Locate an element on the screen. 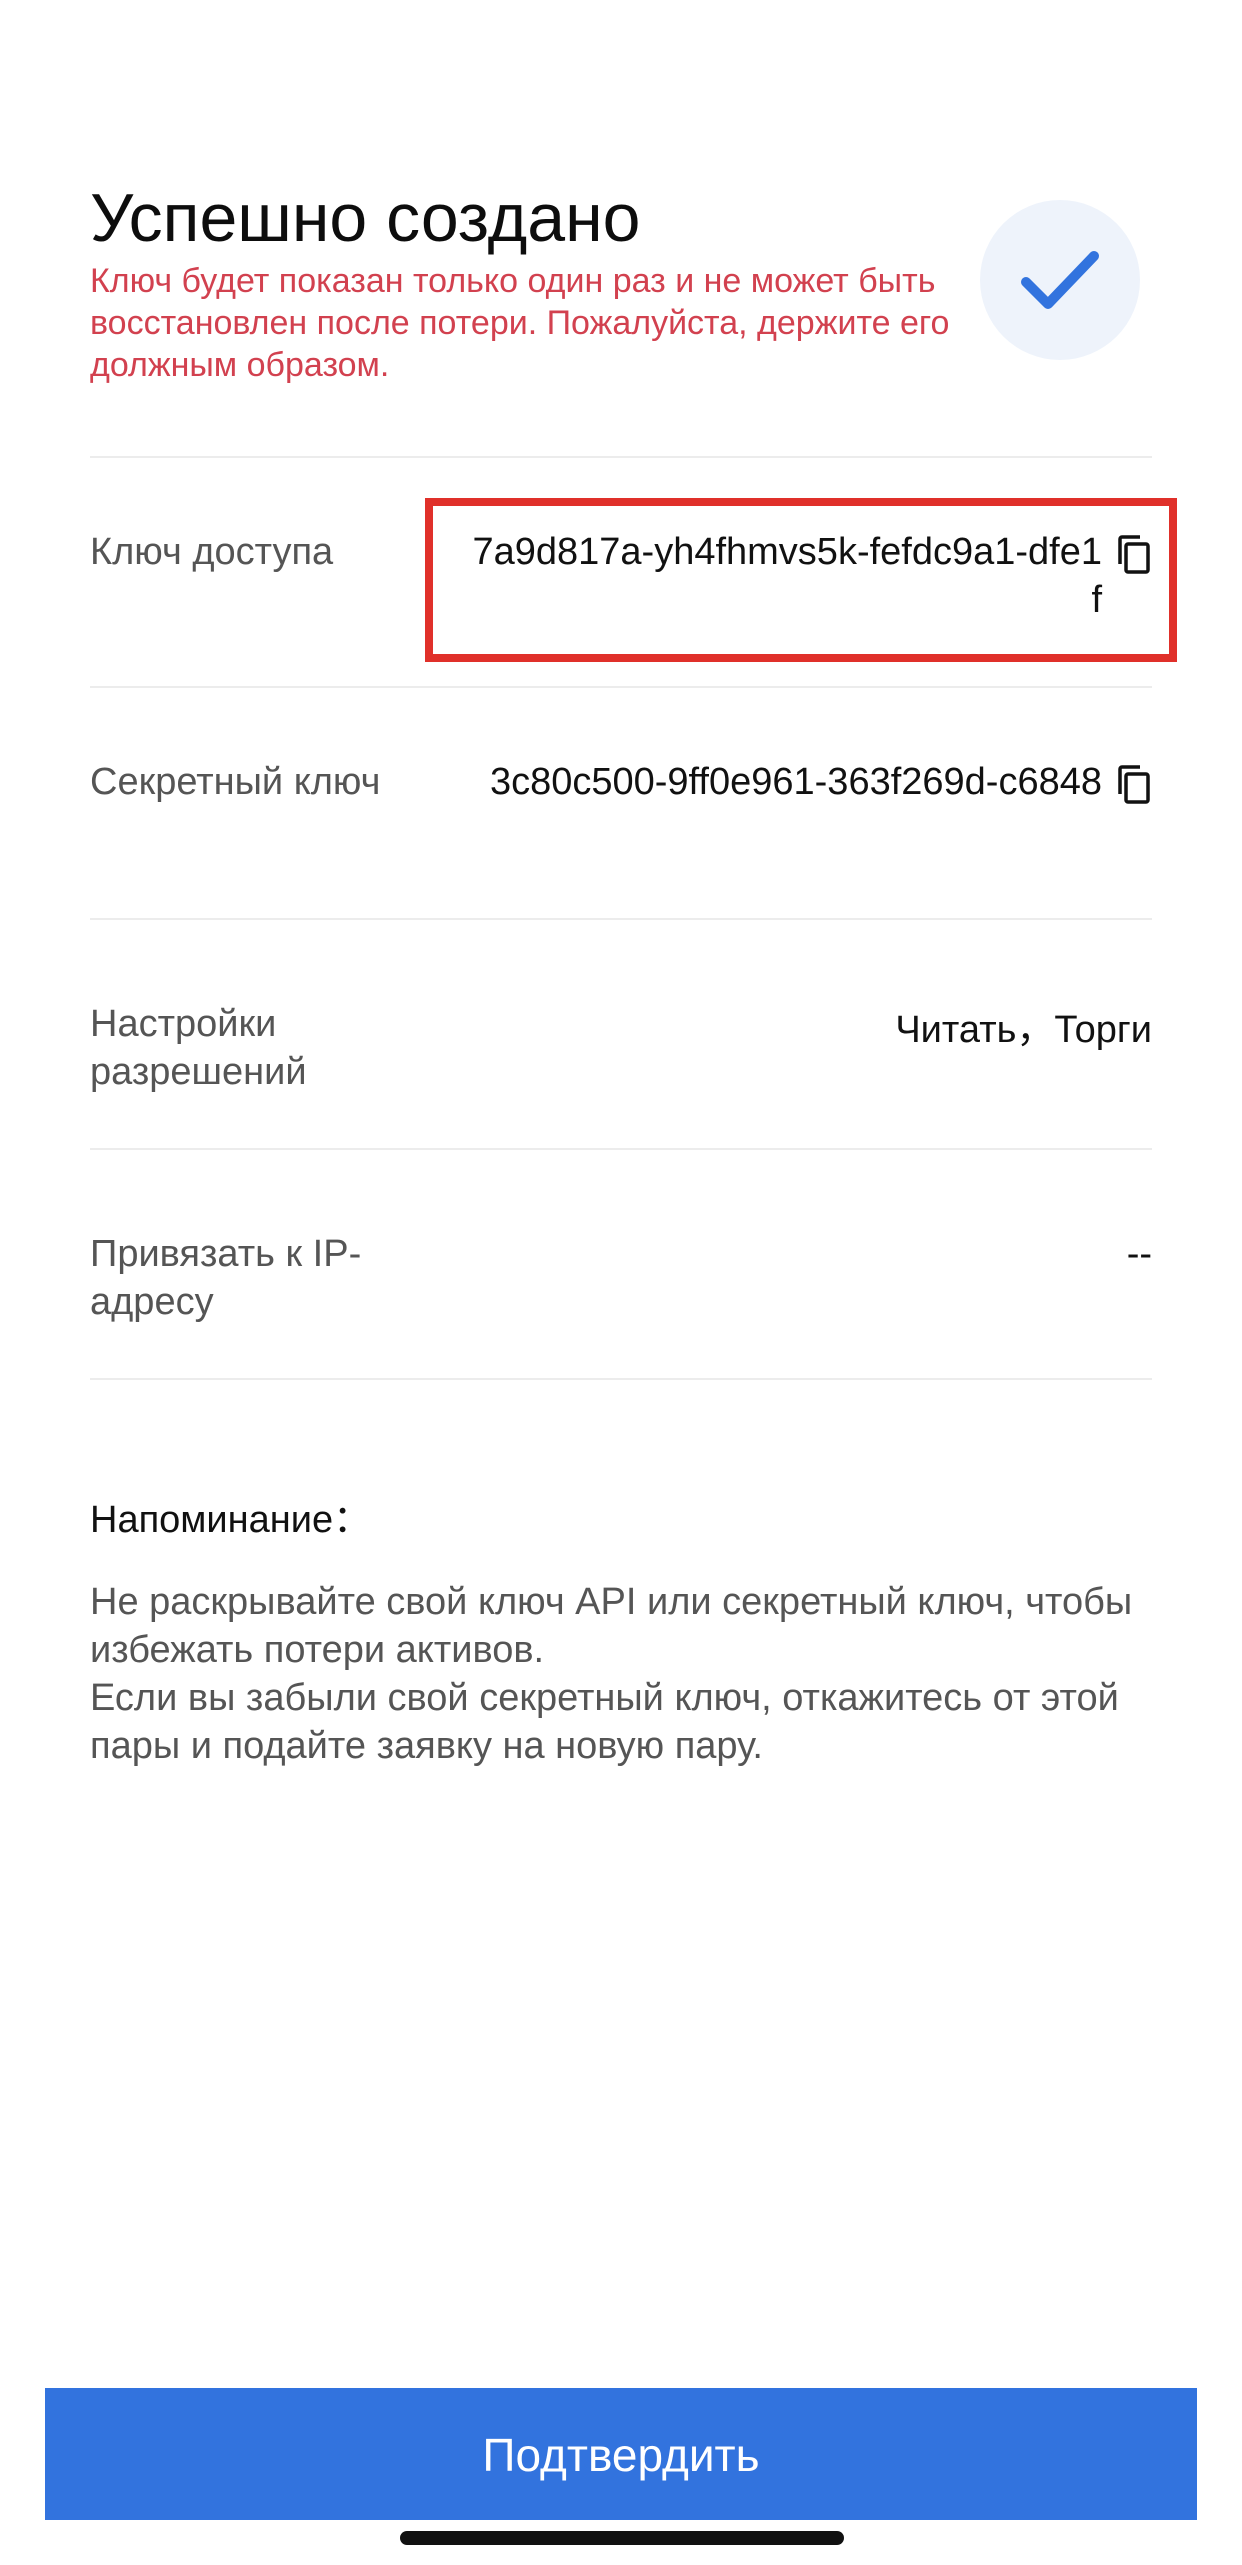  page-title: Успешно создано is located at coordinates (365, 218).